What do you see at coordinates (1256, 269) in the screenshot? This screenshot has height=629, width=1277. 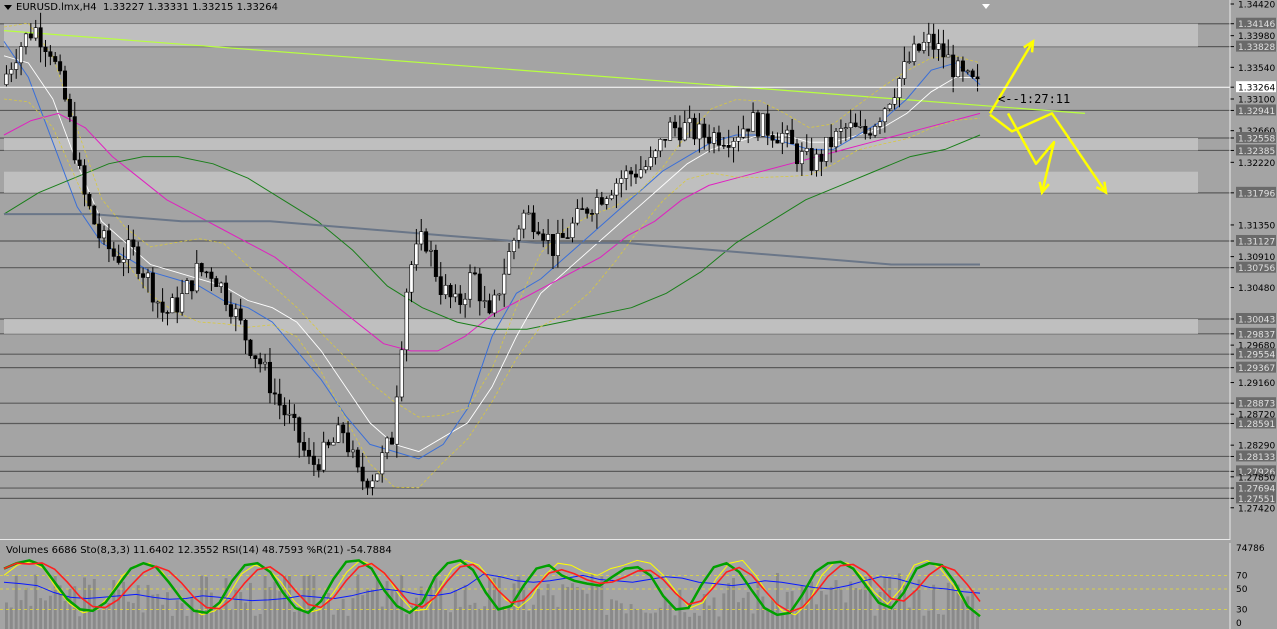 I see `price-tick-label: 1.30756` at bounding box center [1256, 269].